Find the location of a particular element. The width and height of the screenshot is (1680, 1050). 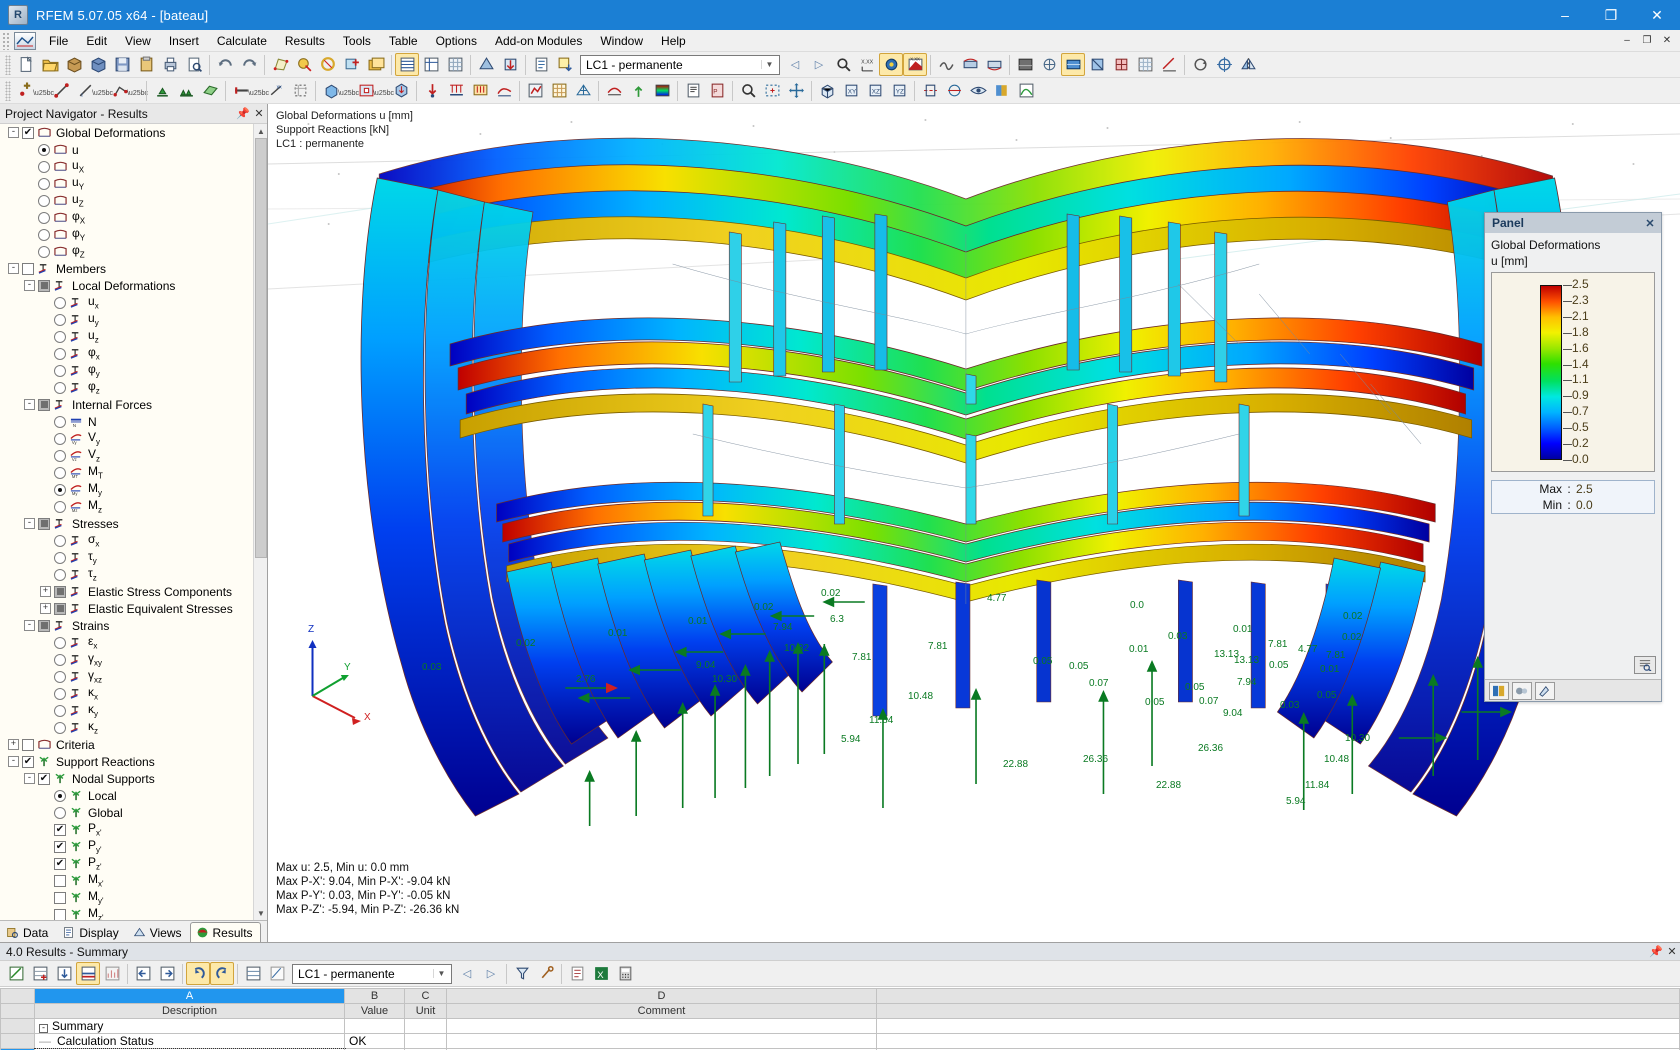

close-icon: ✕ is located at coordinates (259, 113).